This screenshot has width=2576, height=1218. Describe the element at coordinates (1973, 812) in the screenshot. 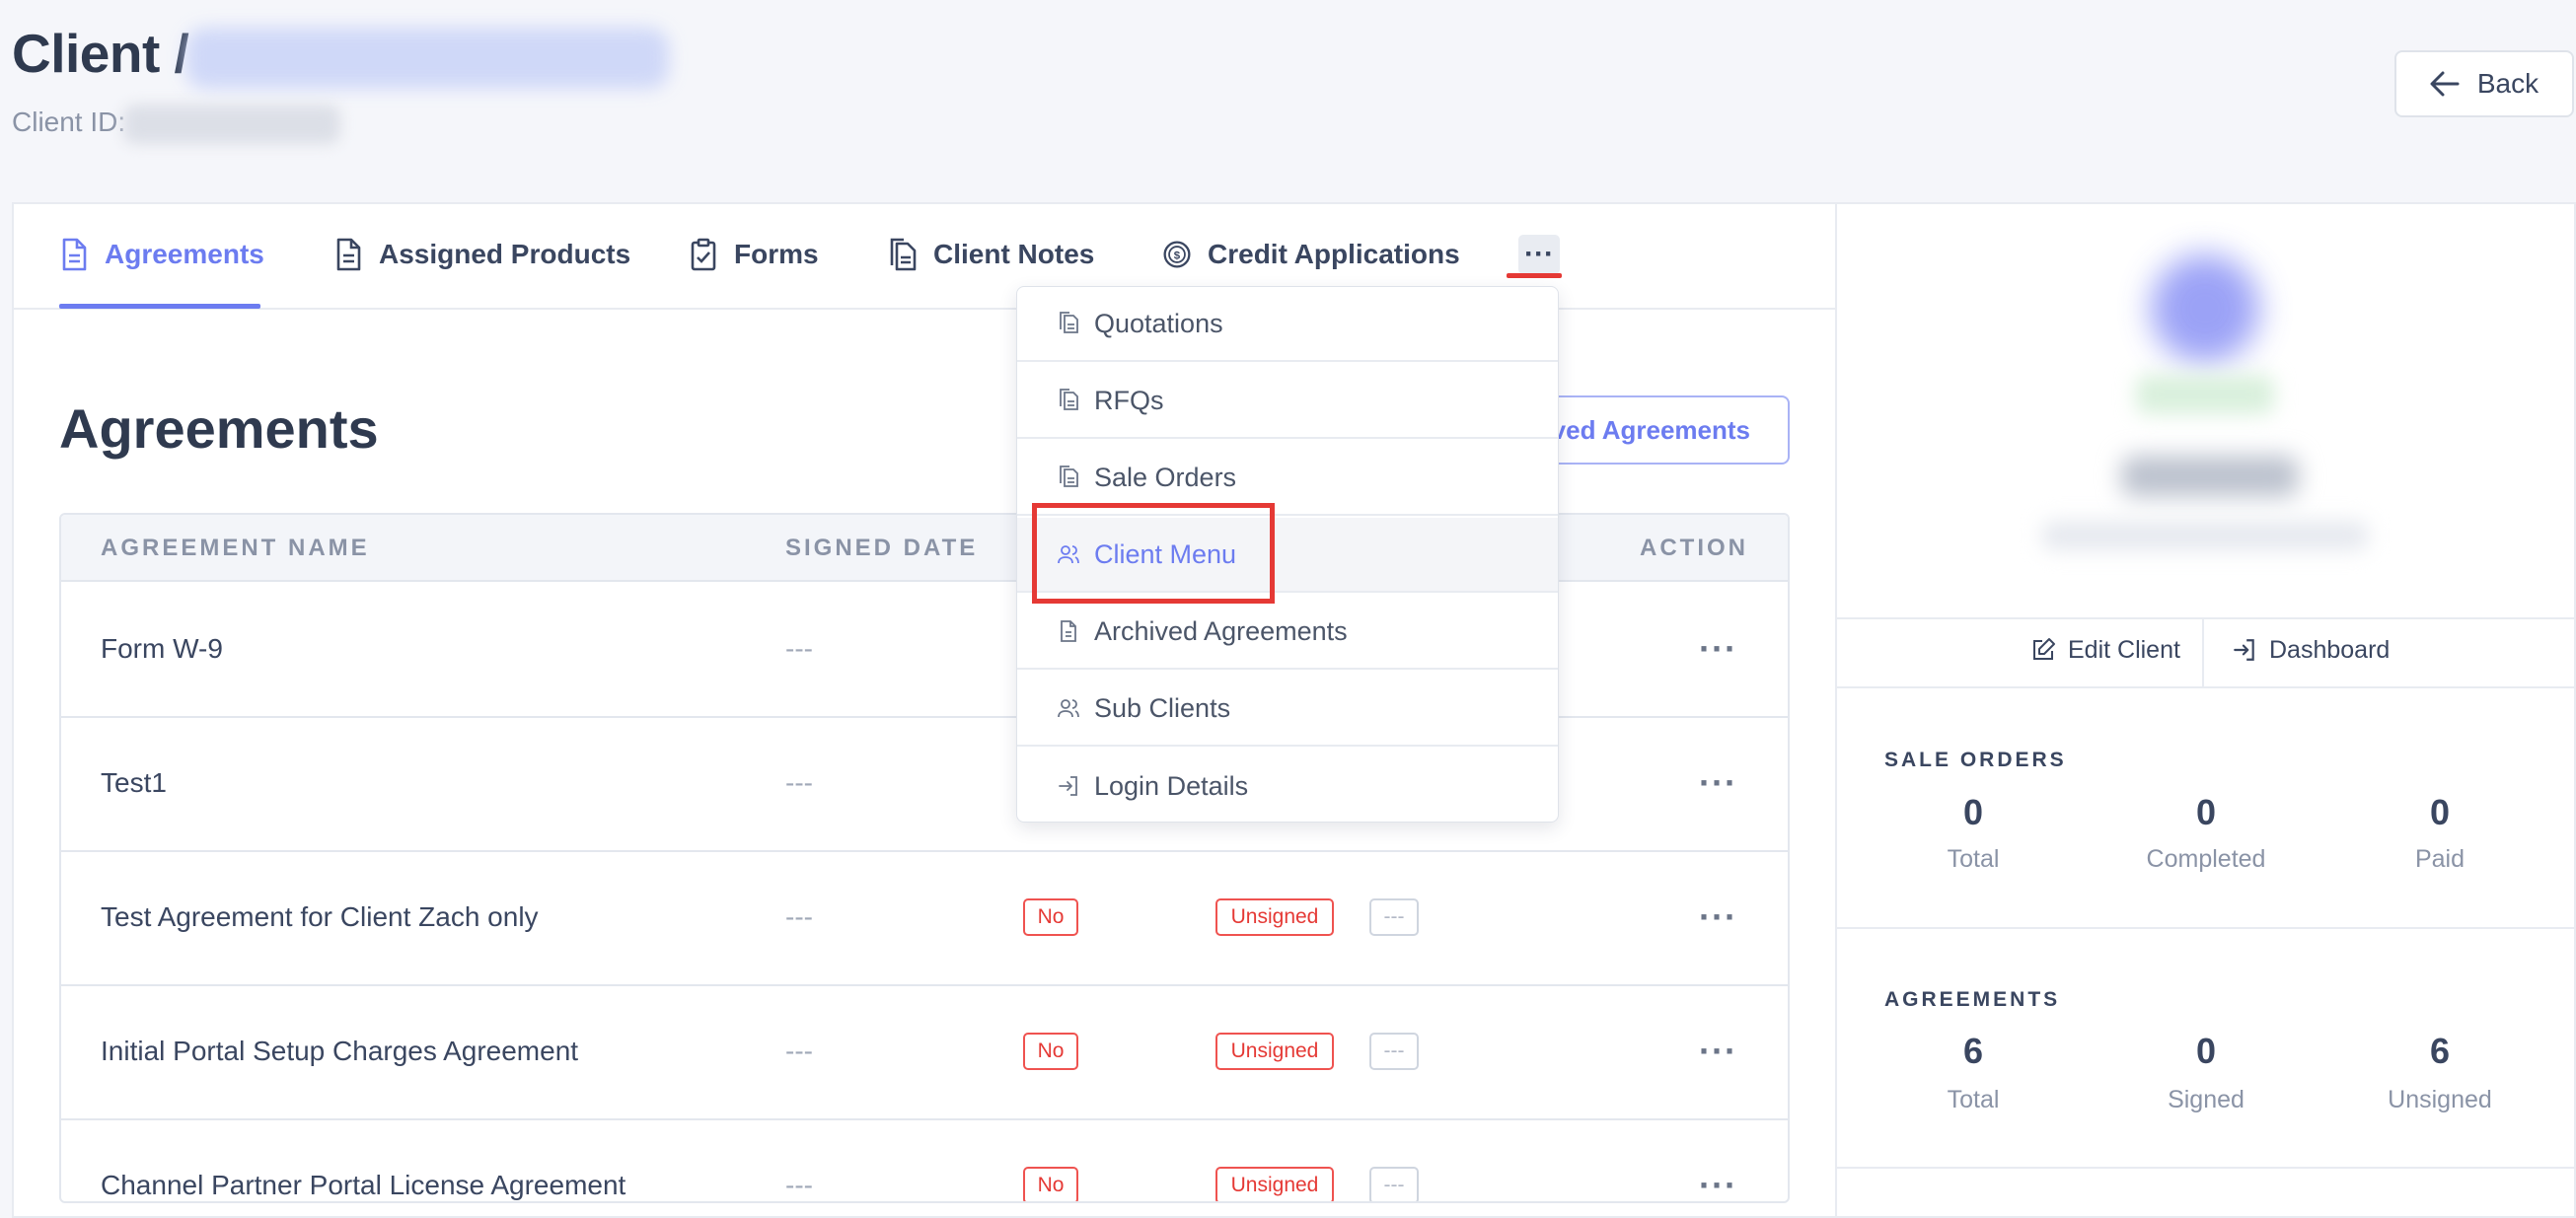

I see `sale-orders-total-value: 0` at that location.